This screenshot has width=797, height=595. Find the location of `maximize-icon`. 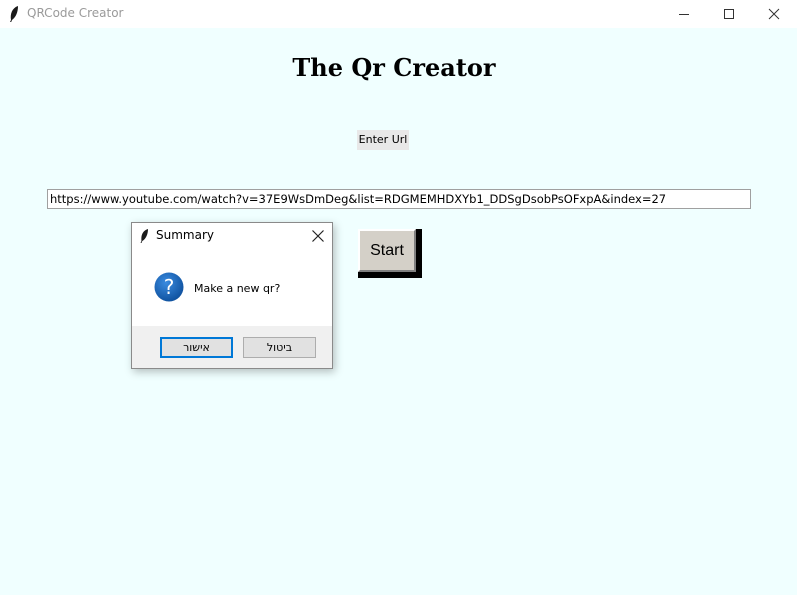

maximize-icon is located at coordinates (729, 14).